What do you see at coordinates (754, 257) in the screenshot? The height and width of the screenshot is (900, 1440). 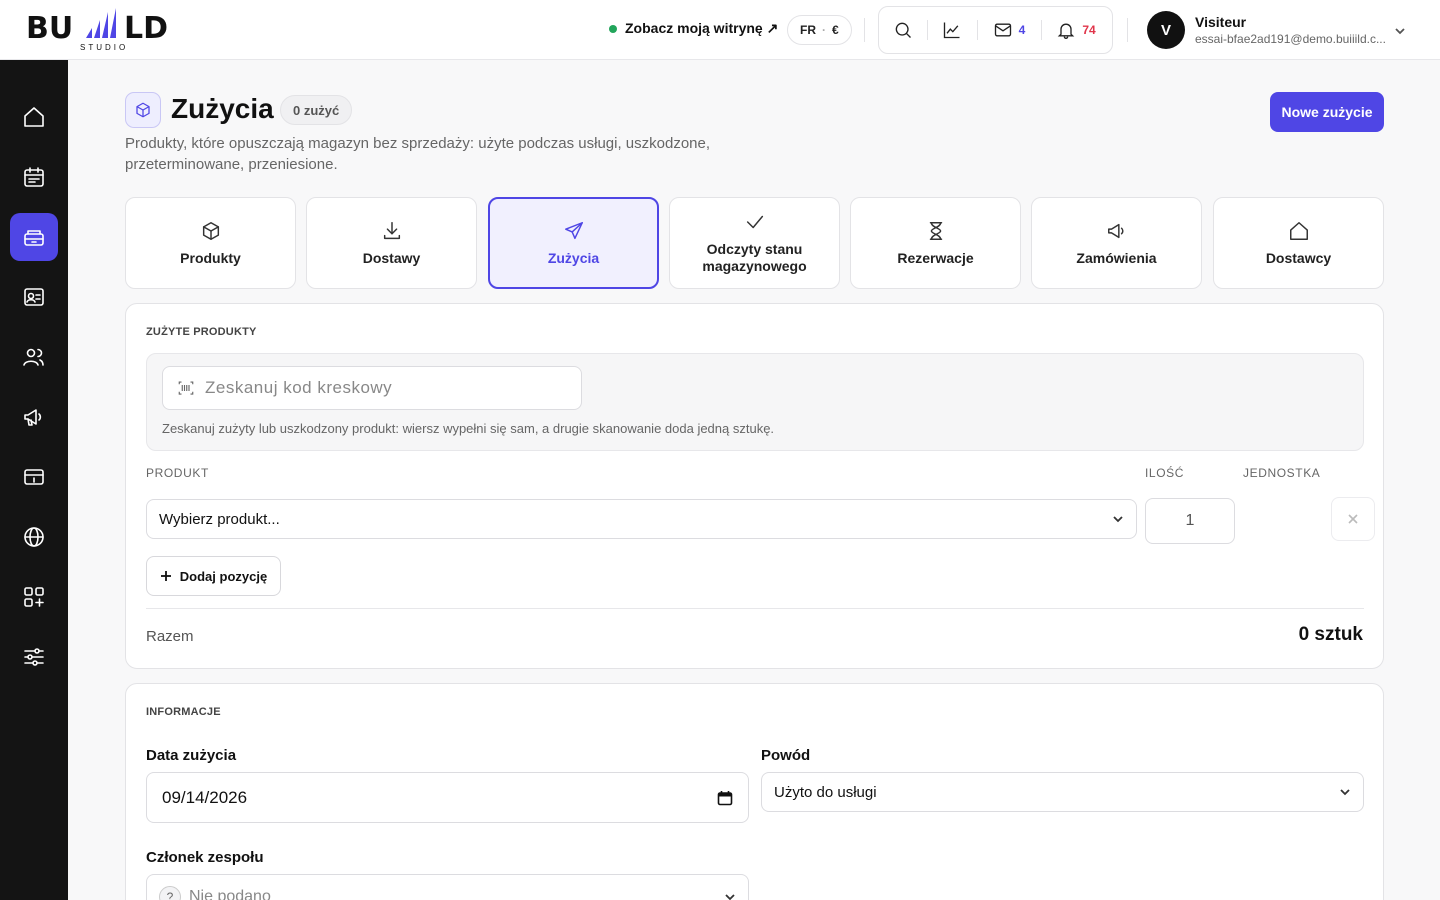 I see `tab-label: Odczyty stanu magazynowego` at bounding box center [754, 257].